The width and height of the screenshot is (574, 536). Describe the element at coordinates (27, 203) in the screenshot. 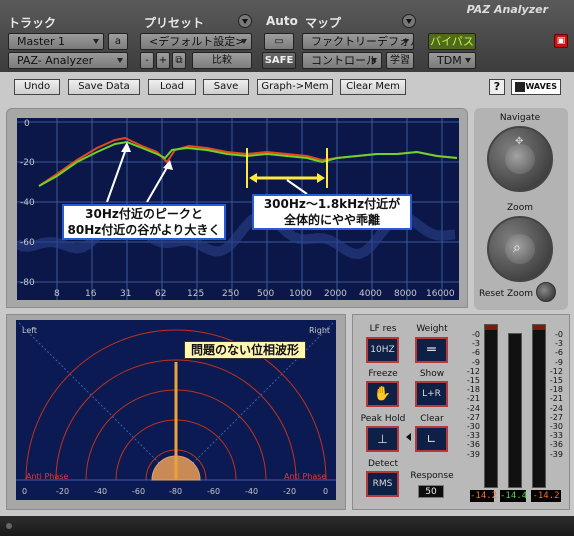

I see `spectrum-y-tick: -40` at that location.